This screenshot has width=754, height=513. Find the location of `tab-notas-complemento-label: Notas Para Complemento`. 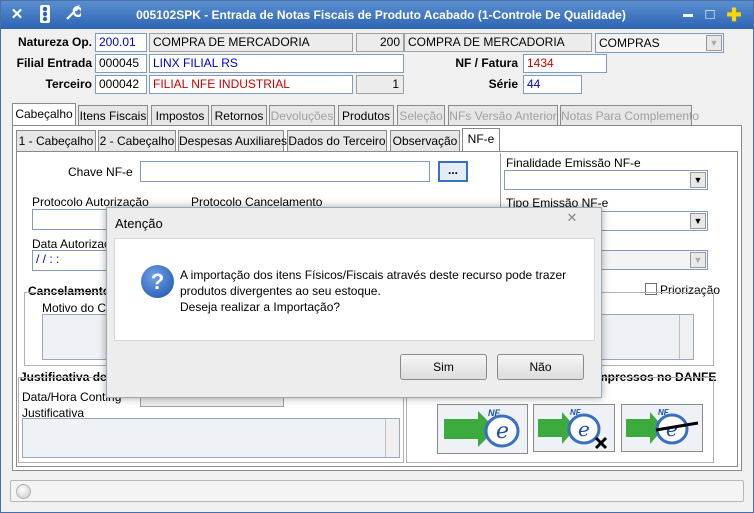

tab-notas-complemento-label: Notas Para Complemento is located at coordinates (630, 116).